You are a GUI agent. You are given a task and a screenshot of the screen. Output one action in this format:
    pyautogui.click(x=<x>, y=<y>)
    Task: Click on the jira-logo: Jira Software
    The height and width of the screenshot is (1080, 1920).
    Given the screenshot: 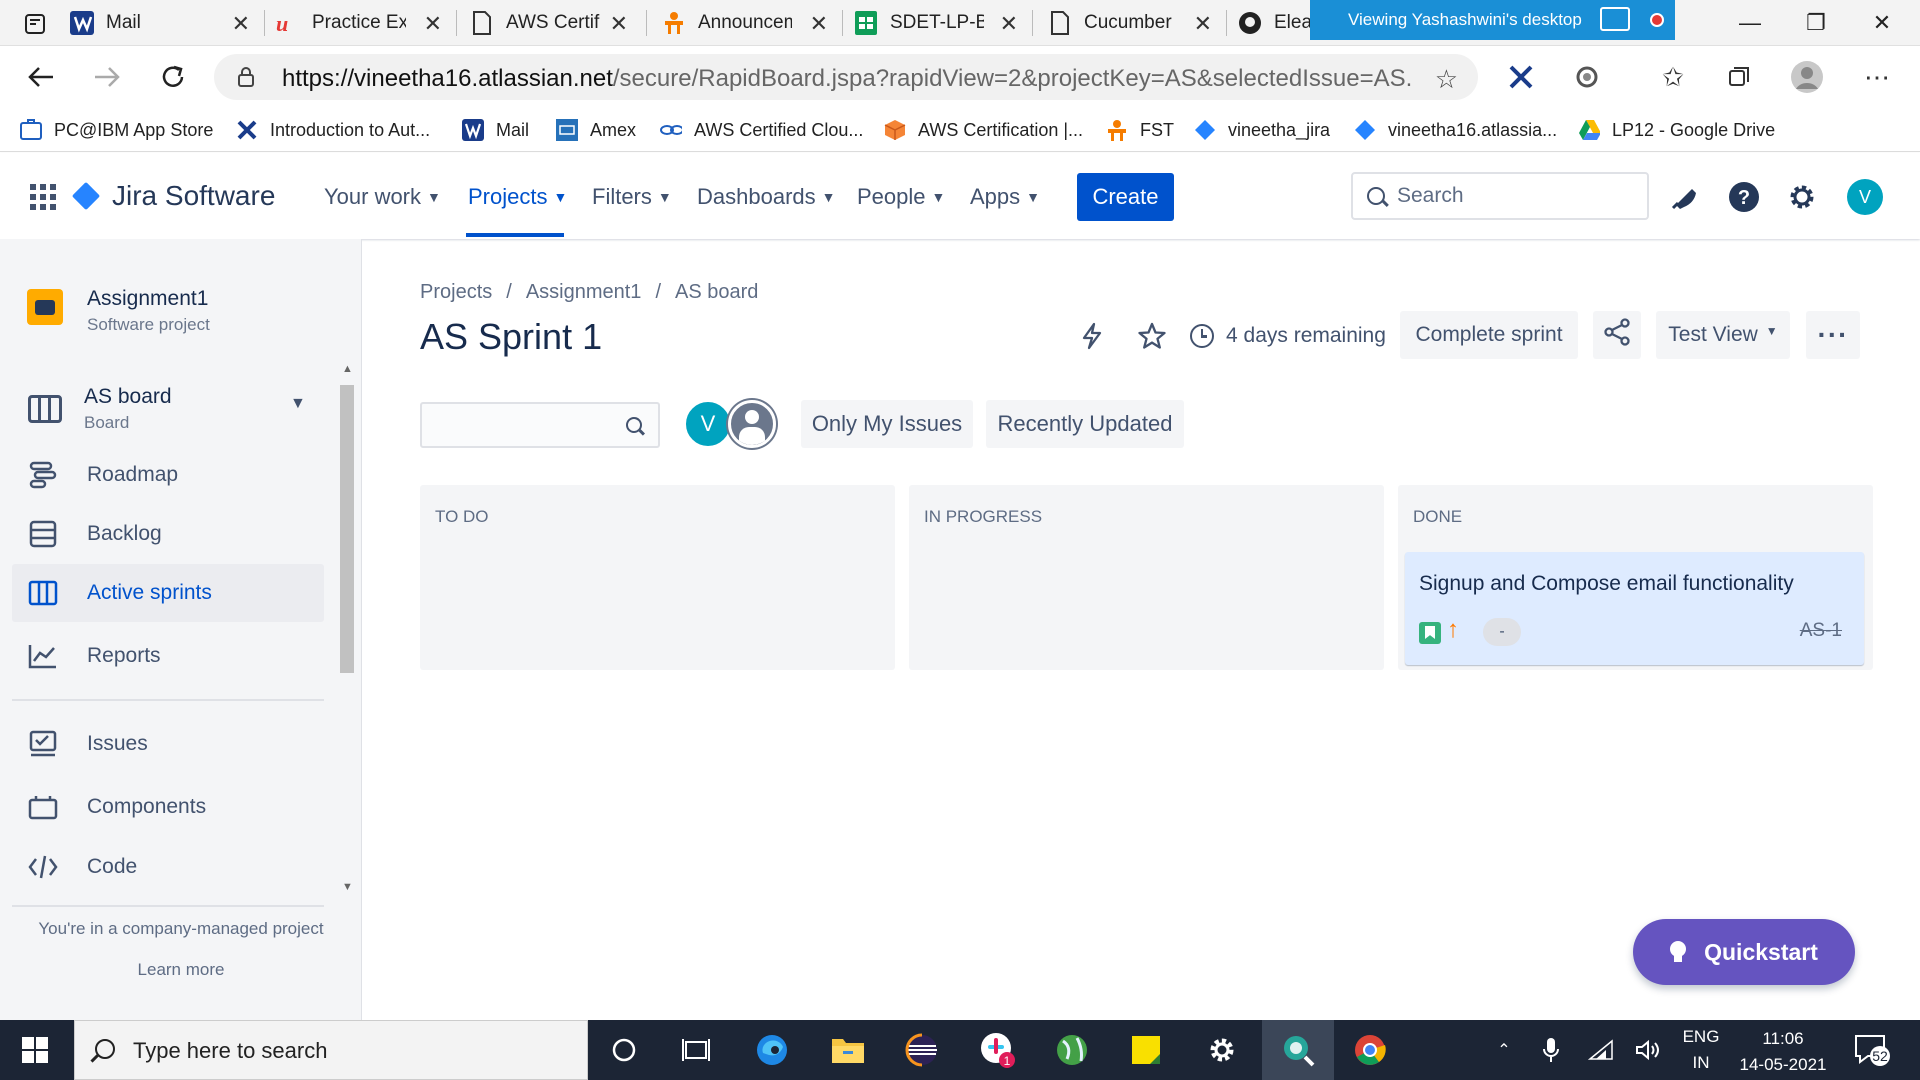 What is the action you would take?
    pyautogui.click(x=173, y=196)
    